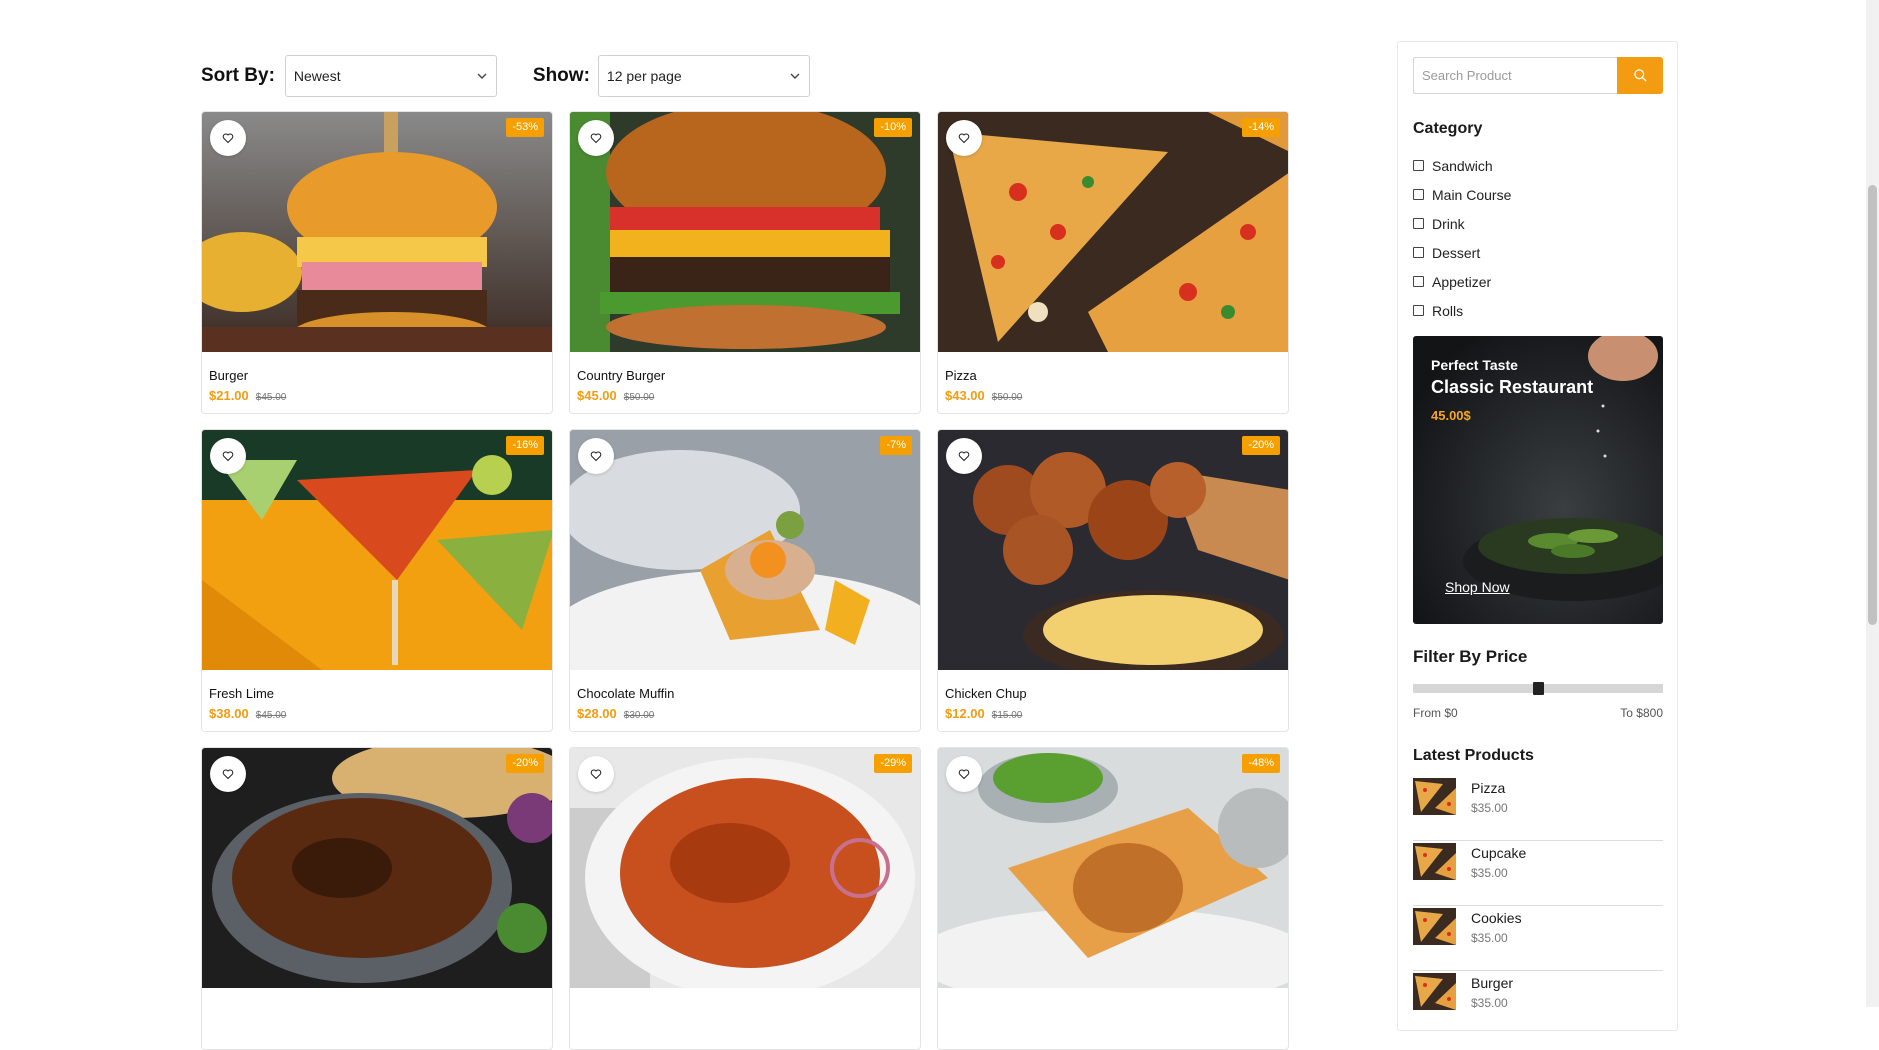 Image resolution: width=1879 pixels, height=1050 pixels. What do you see at coordinates (1474, 365) in the screenshot?
I see `promo-subtitle: Perfect Taste` at bounding box center [1474, 365].